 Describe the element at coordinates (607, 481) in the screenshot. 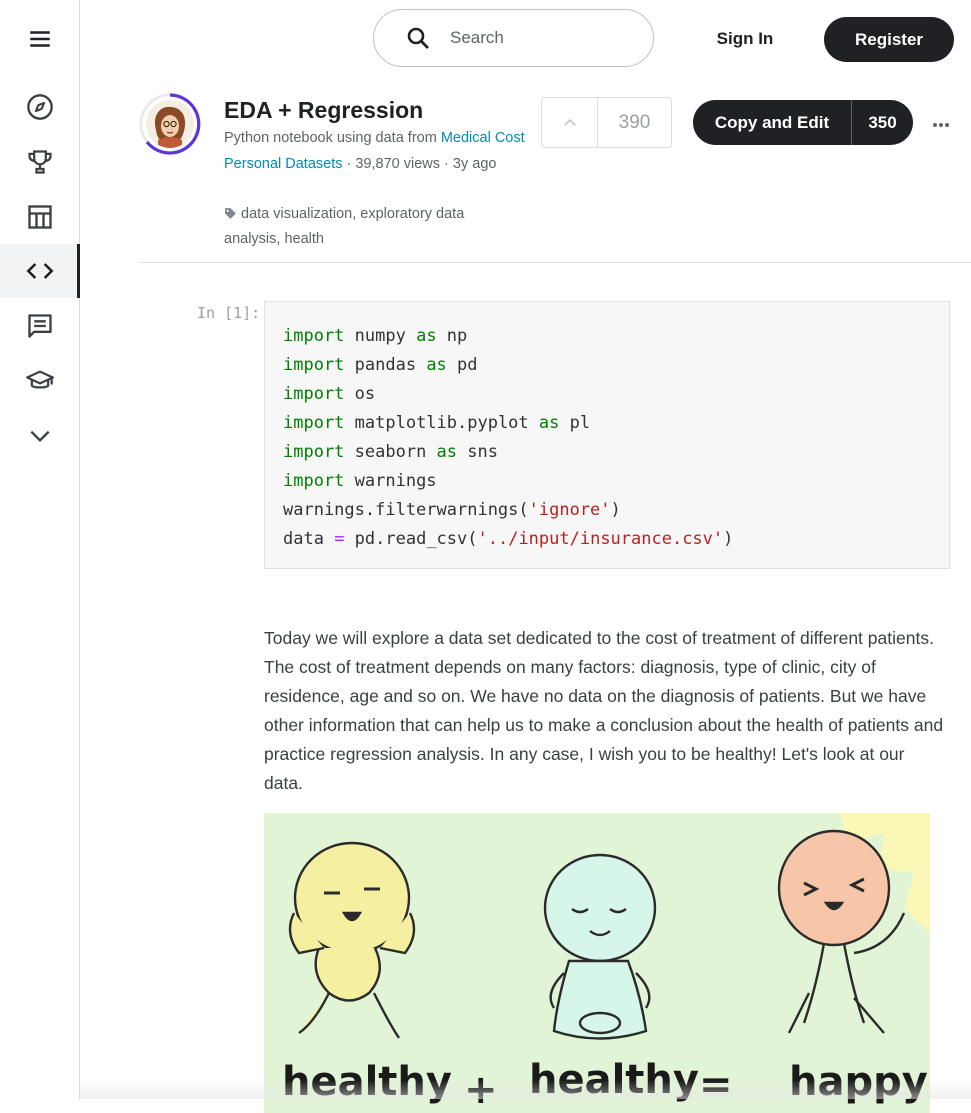

I see `code-line: import warnings` at that location.